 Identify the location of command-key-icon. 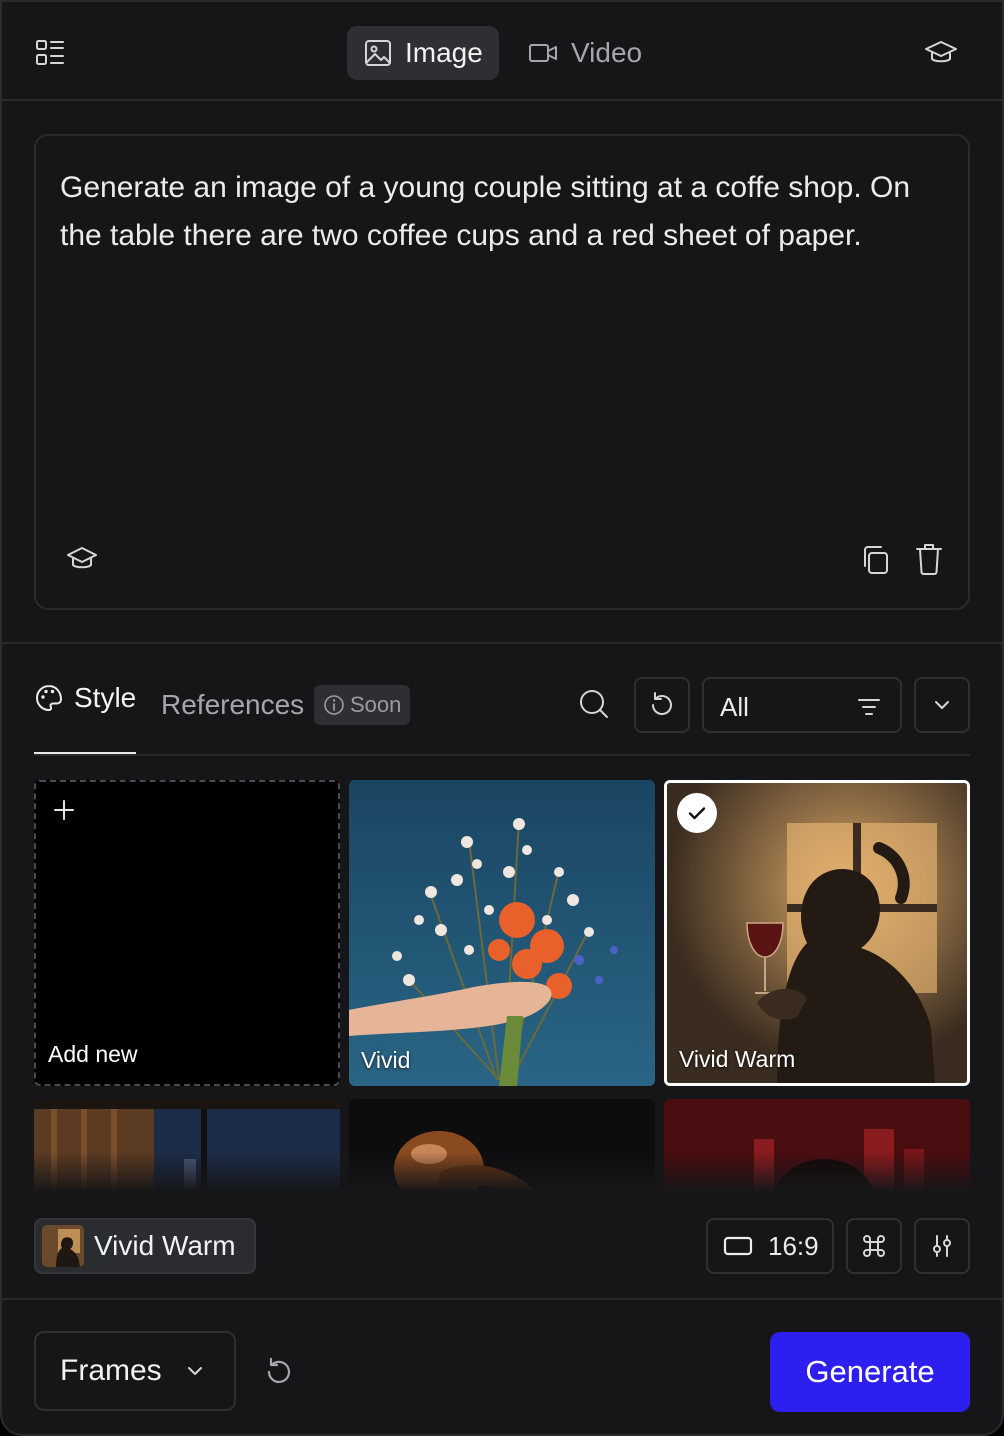
(874, 1246).